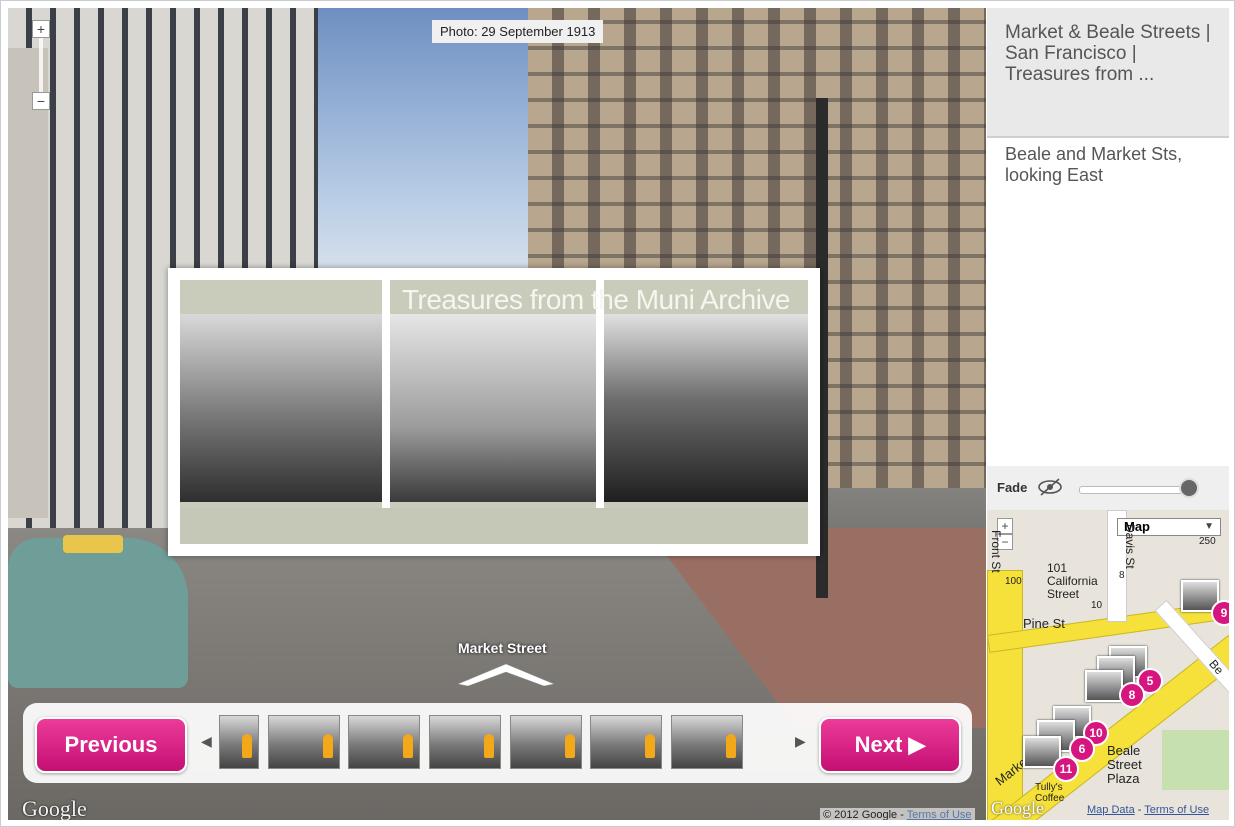  Describe the element at coordinates (281, 408) in the screenshot. I see `historic-photo-left` at that location.